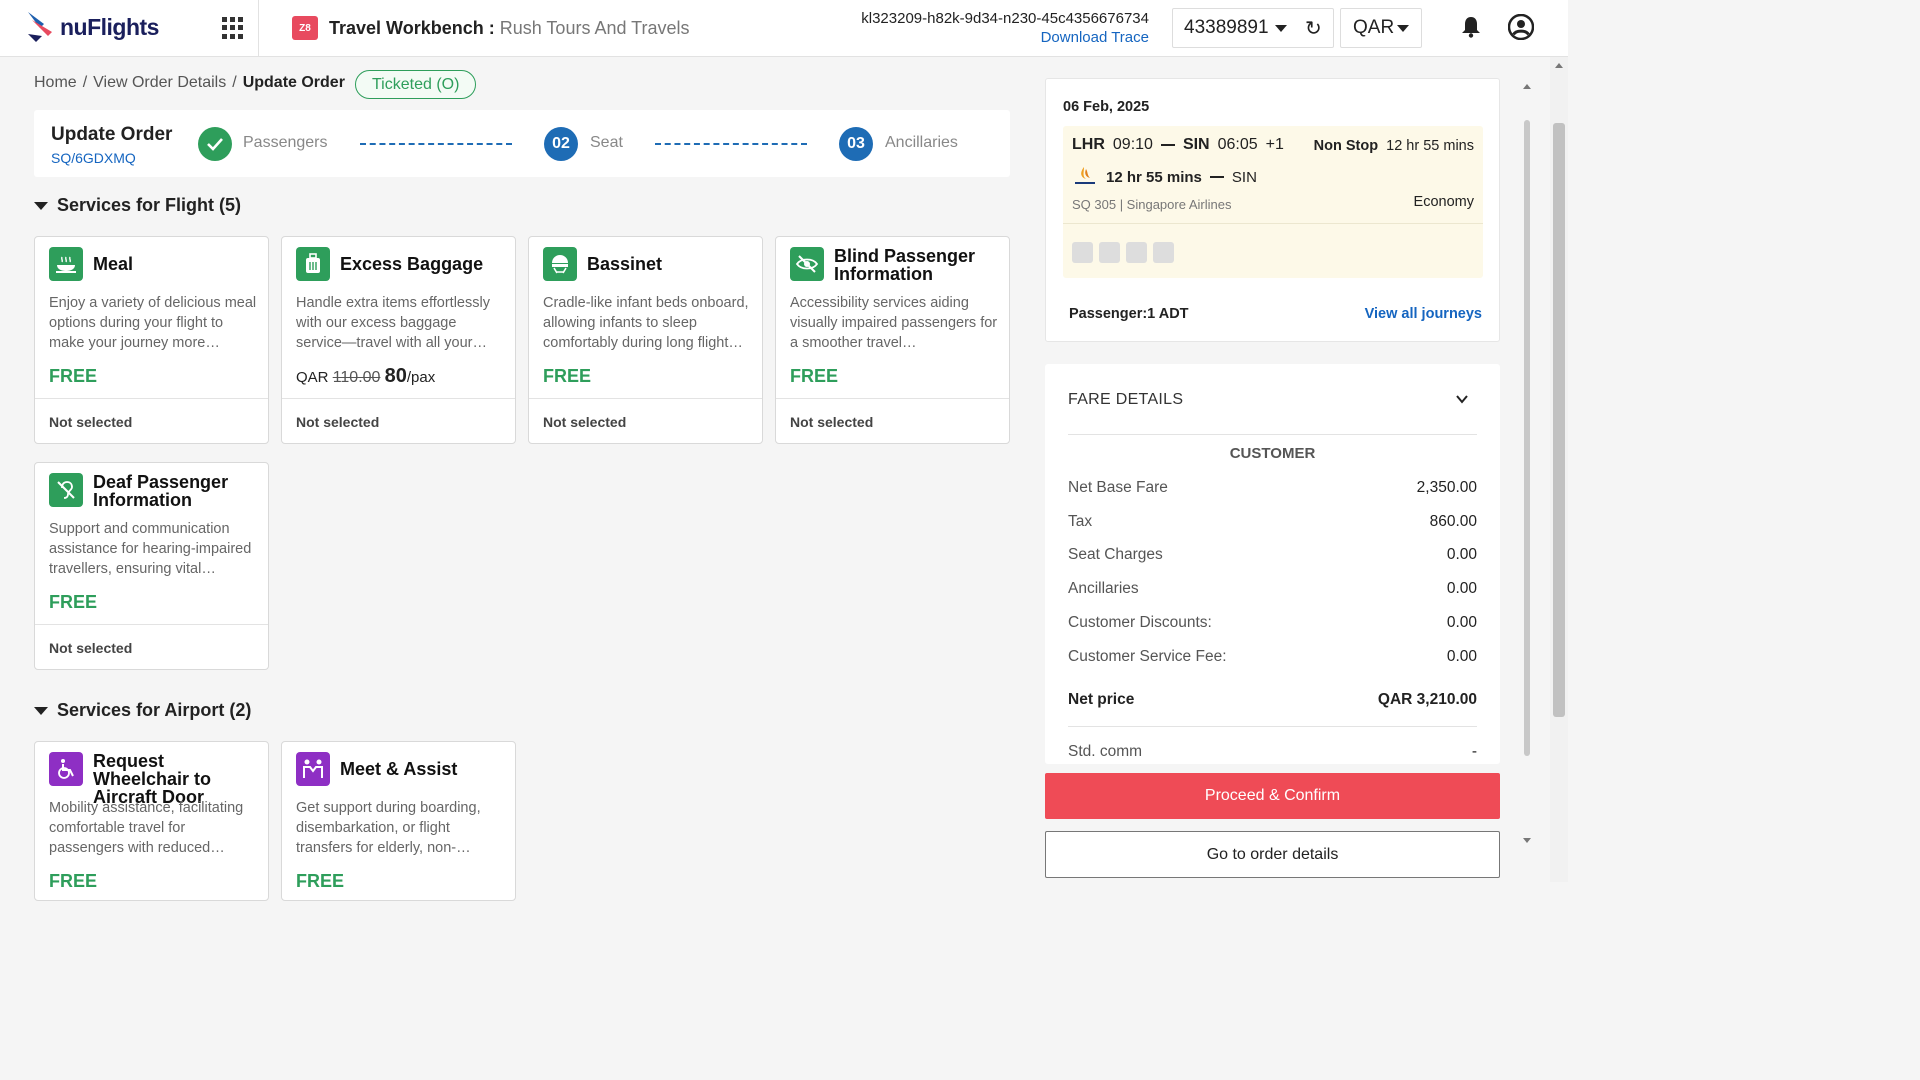 The image size is (1920, 1080). Describe the element at coordinates (1118, 487) in the screenshot. I see `fare-label: Net Base Fare` at that location.